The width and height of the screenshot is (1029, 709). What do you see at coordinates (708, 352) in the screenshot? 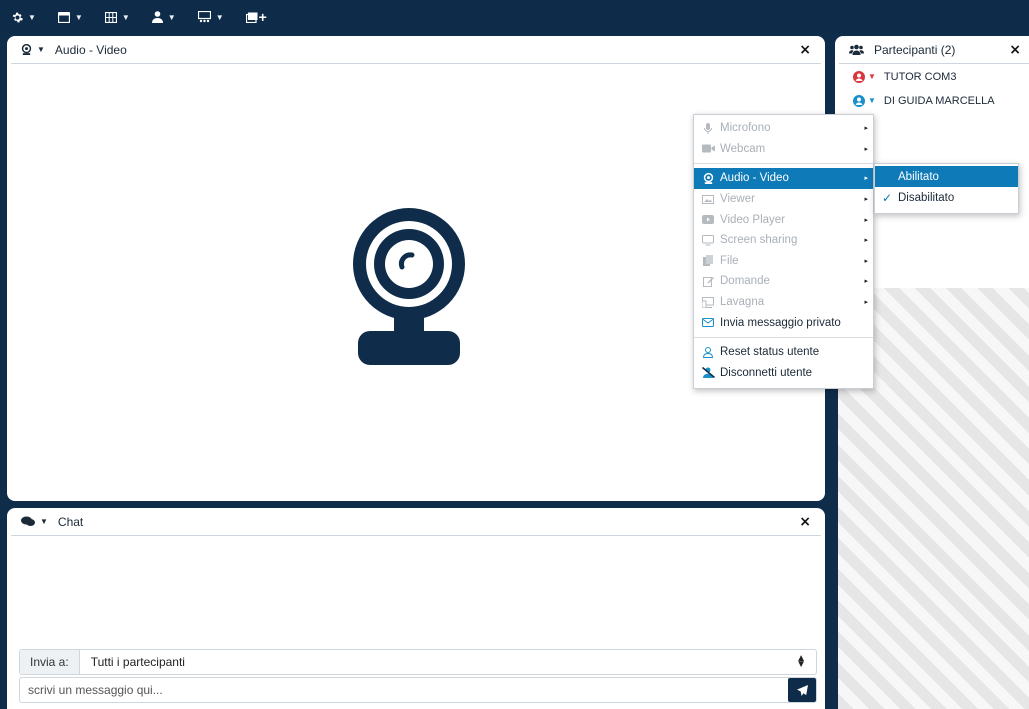
I see `user-outline-icon` at bounding box center [708, 352].